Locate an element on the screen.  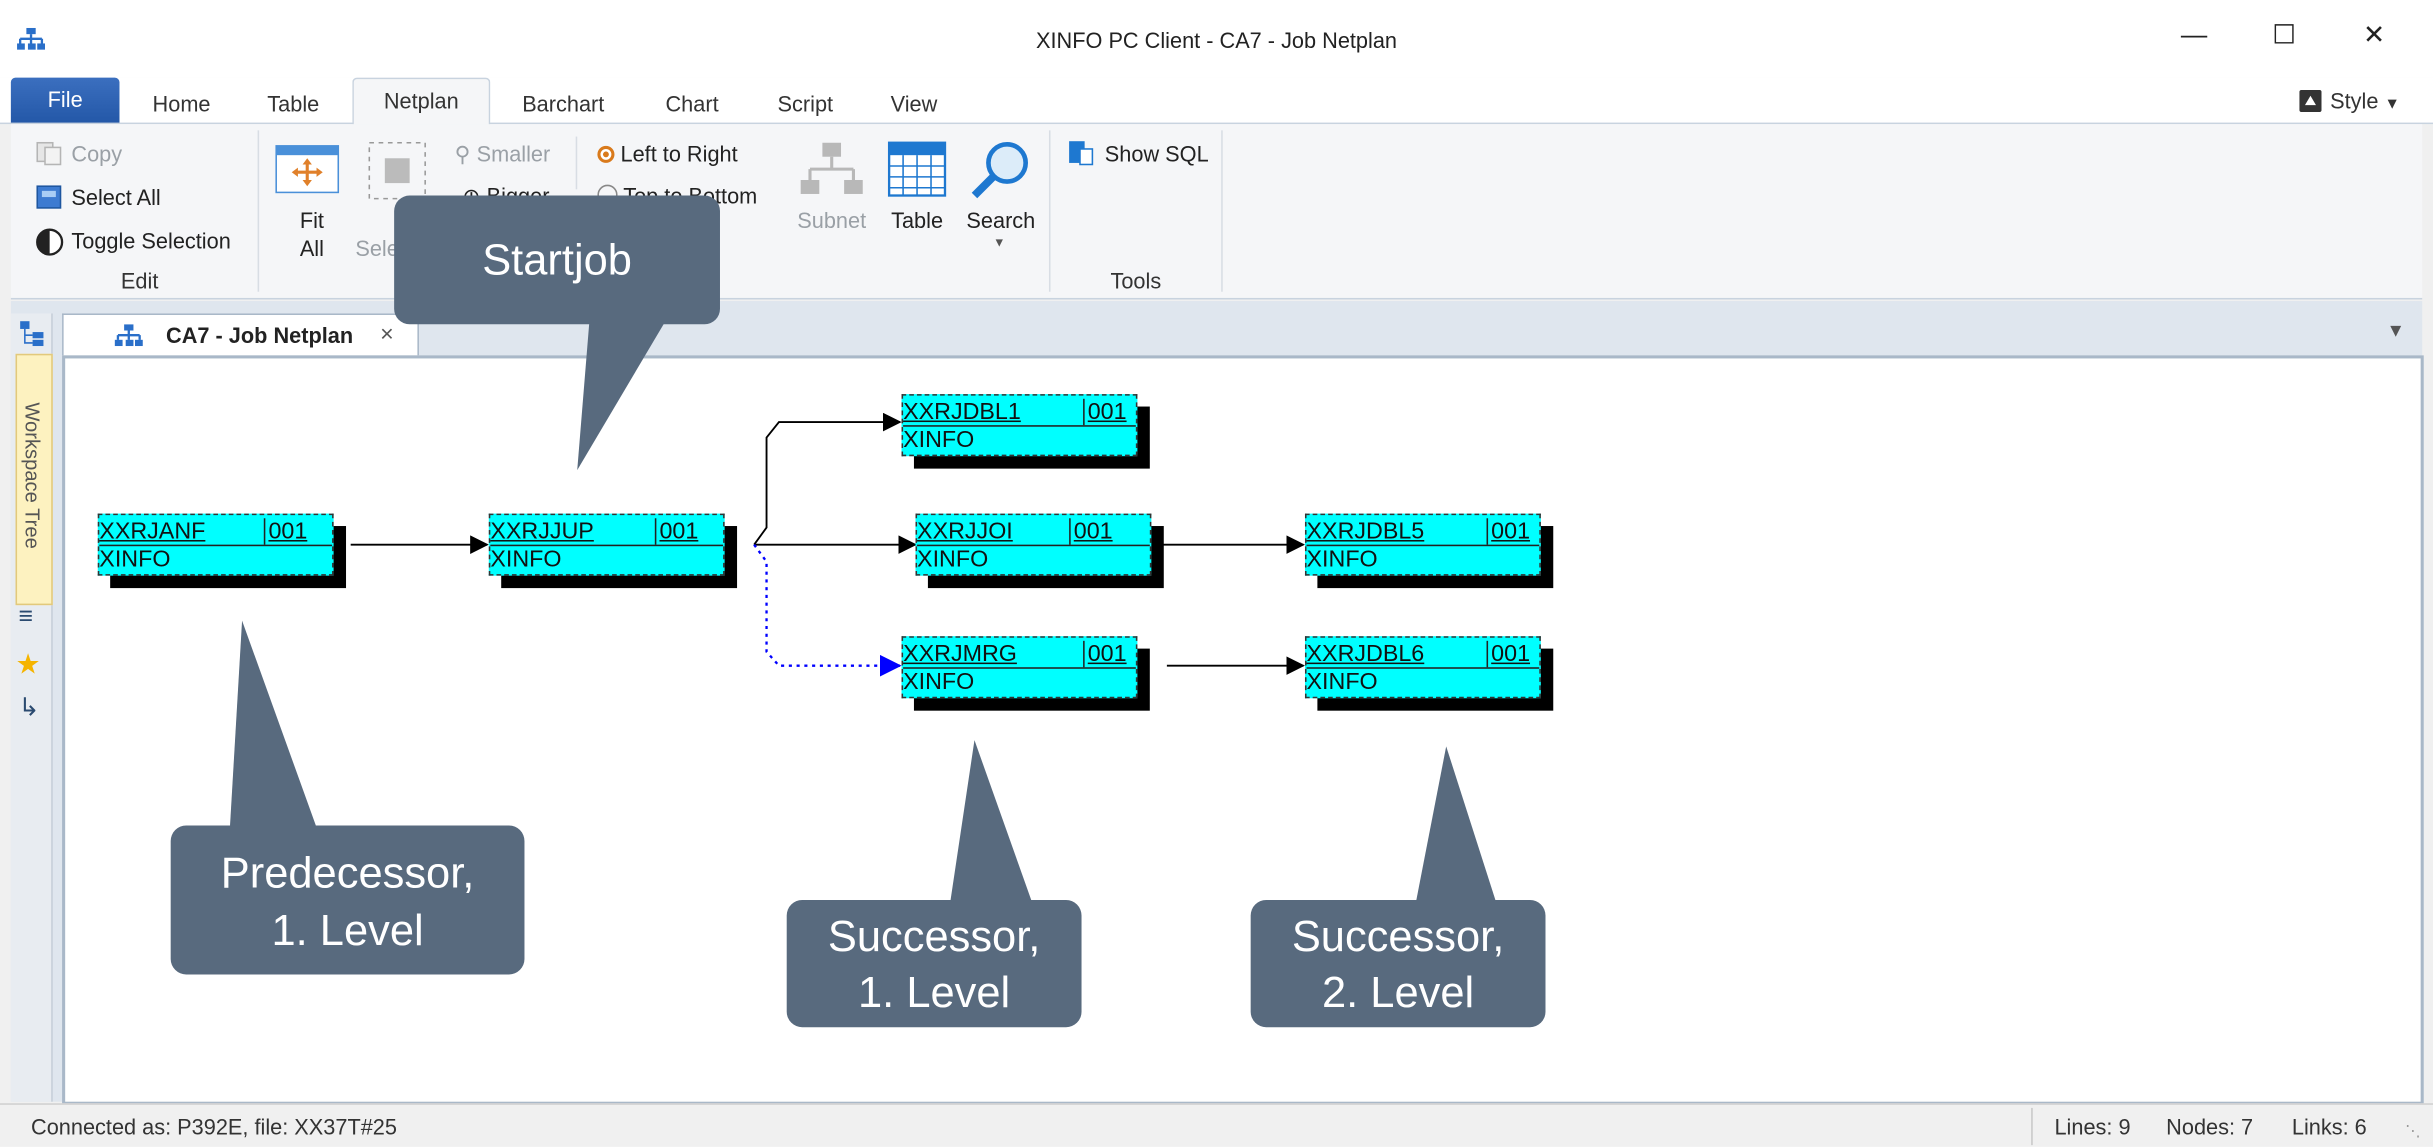
successor-2-callout-line-2: 2. Level is located at coordinates (1398, 992).